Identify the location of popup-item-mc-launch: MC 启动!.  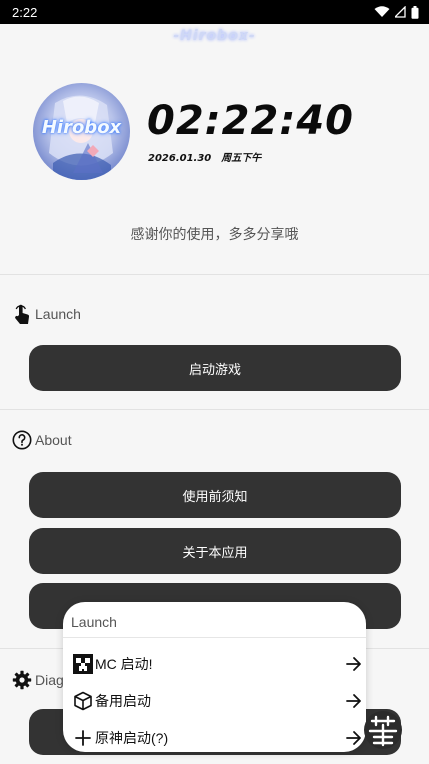
(214, 664).